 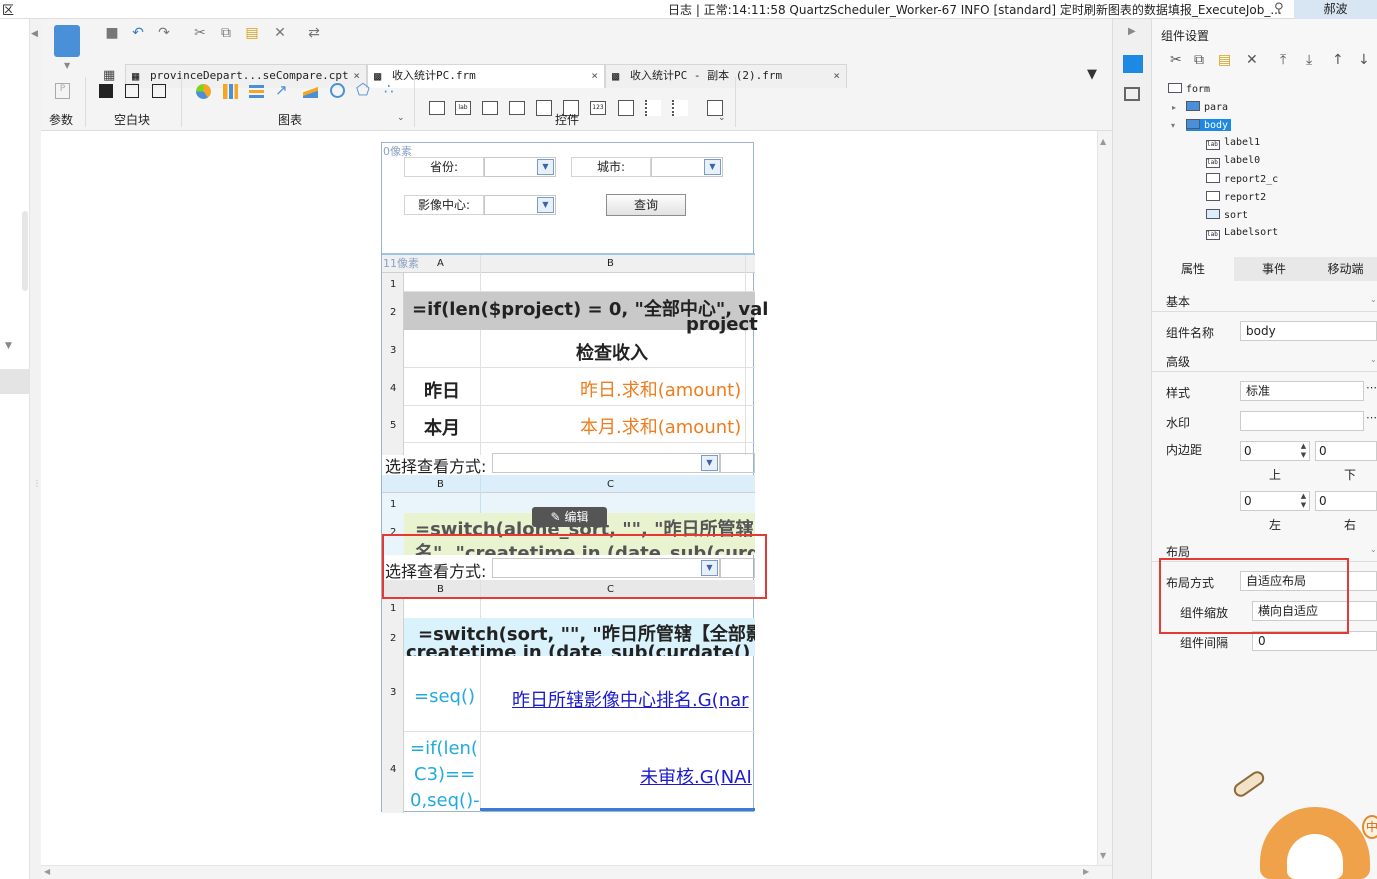 What do you see at coordinates (520, 205) in the screenshot?
I see `center-combo: ▼` at bounding box center [520, 205].